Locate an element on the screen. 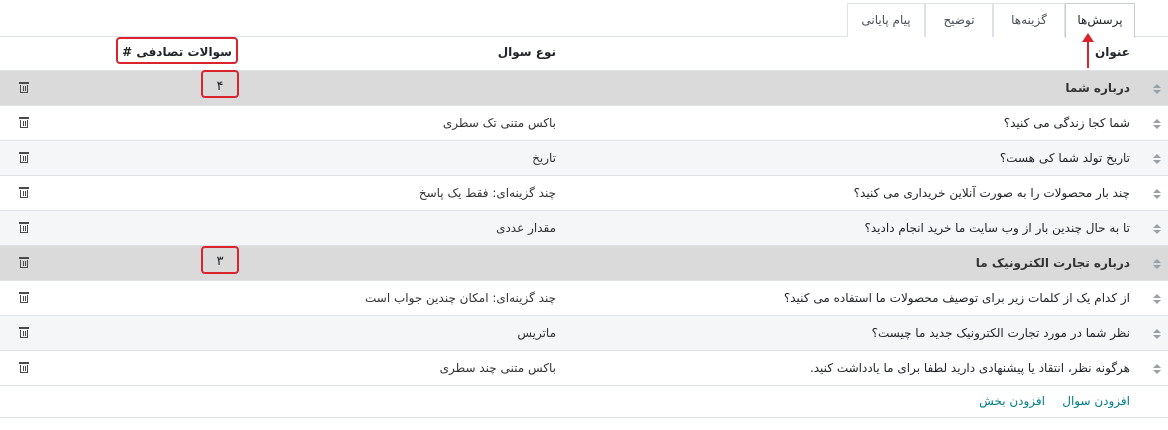 The image size is (1168, 430). row-question-type: چند گزینه‌ای: امکان چندین جواب است is located at coordinates (460, 298).